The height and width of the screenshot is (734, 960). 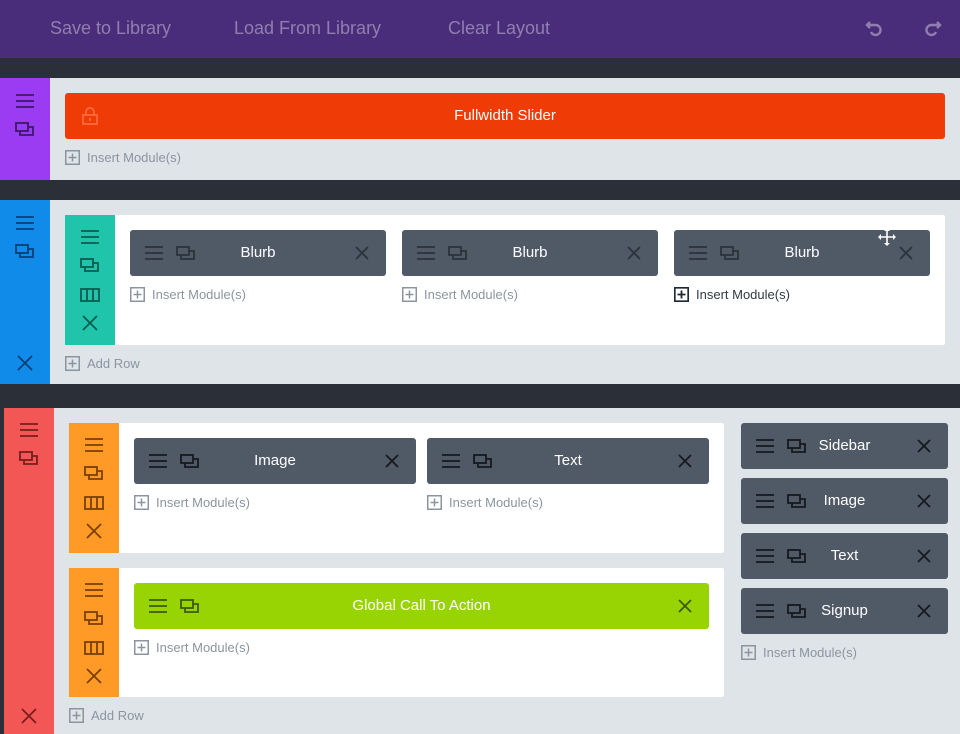 What do you see at coordinates (307, 28) in the screenshot?
I see `load-from-library-button: Load From Library` at bounding box center [307, 28].